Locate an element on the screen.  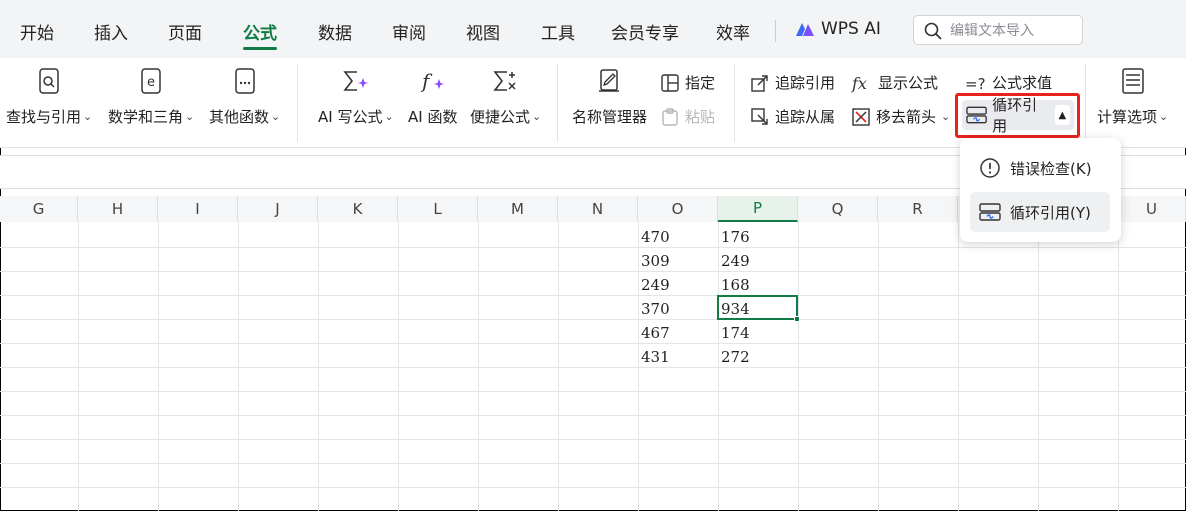
tab-formulas: 公式 is located at coordinates (260, 31).